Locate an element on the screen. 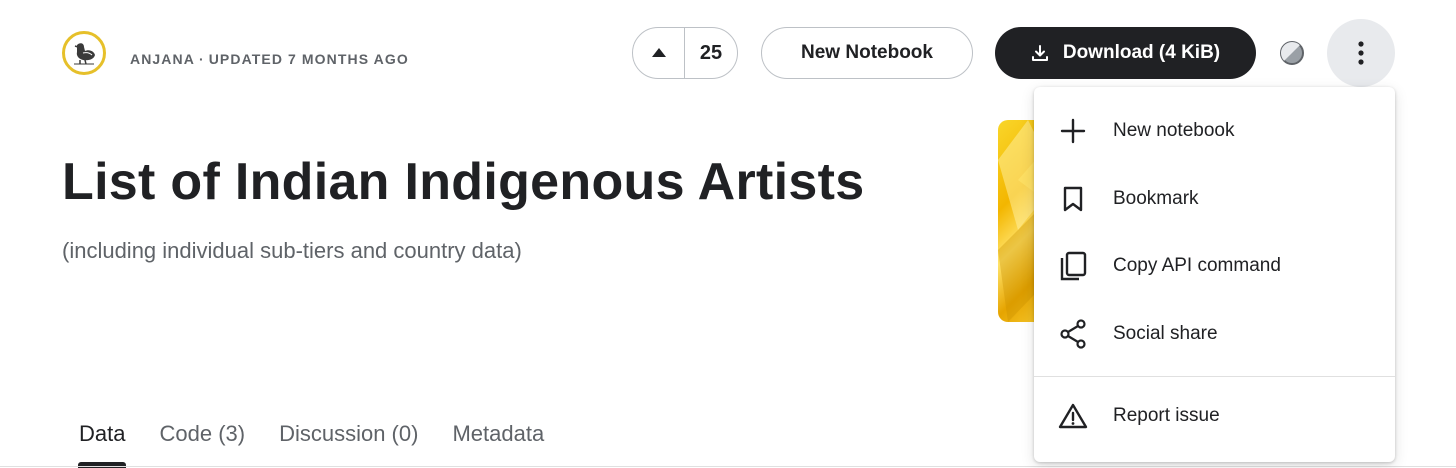 This screenshot has height=468, width=1456. menu-item-label: Social share is located at coordinates (1165, 333).